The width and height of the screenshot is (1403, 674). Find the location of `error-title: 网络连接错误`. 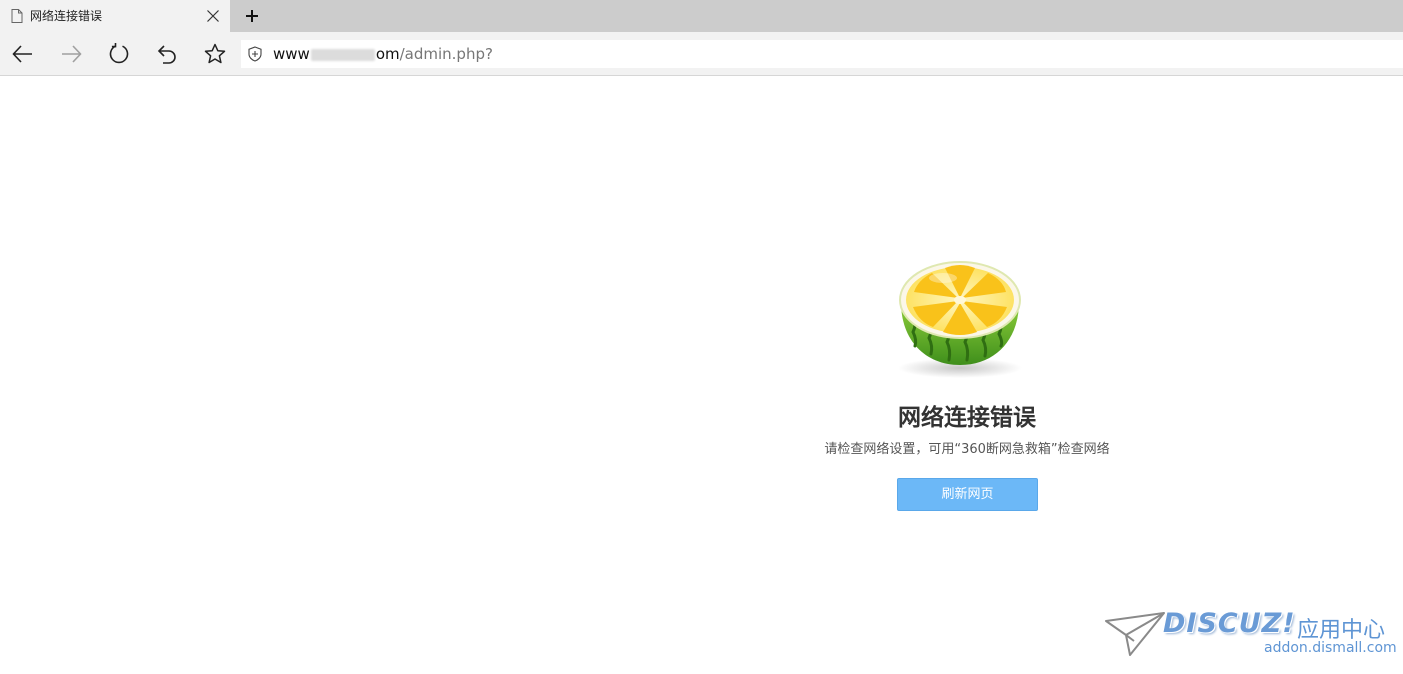

error-title: 网络连接错误 is located at coordinates (967, 418).